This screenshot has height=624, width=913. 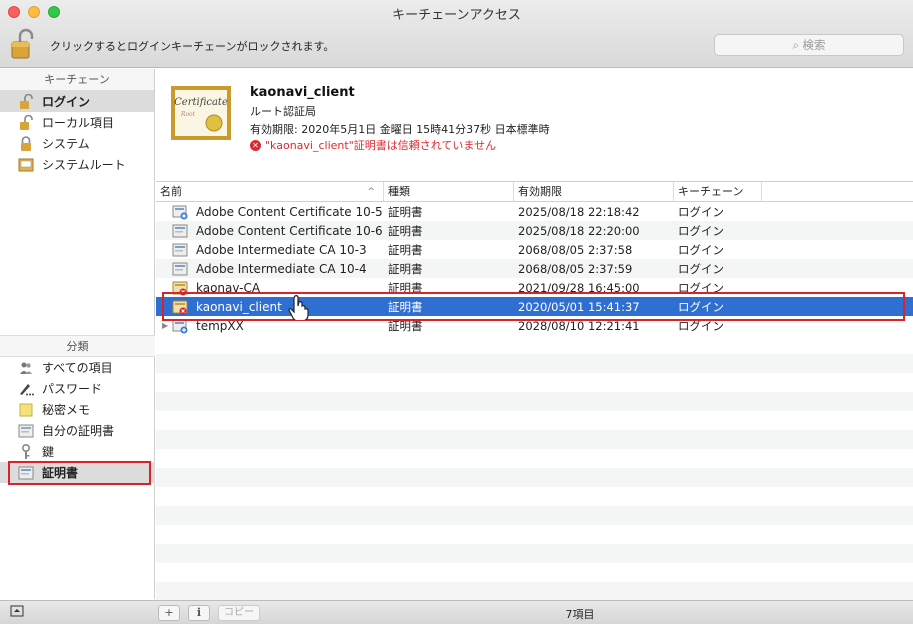 I want to click on copy-button: コピー, so click(x=239, y=613).